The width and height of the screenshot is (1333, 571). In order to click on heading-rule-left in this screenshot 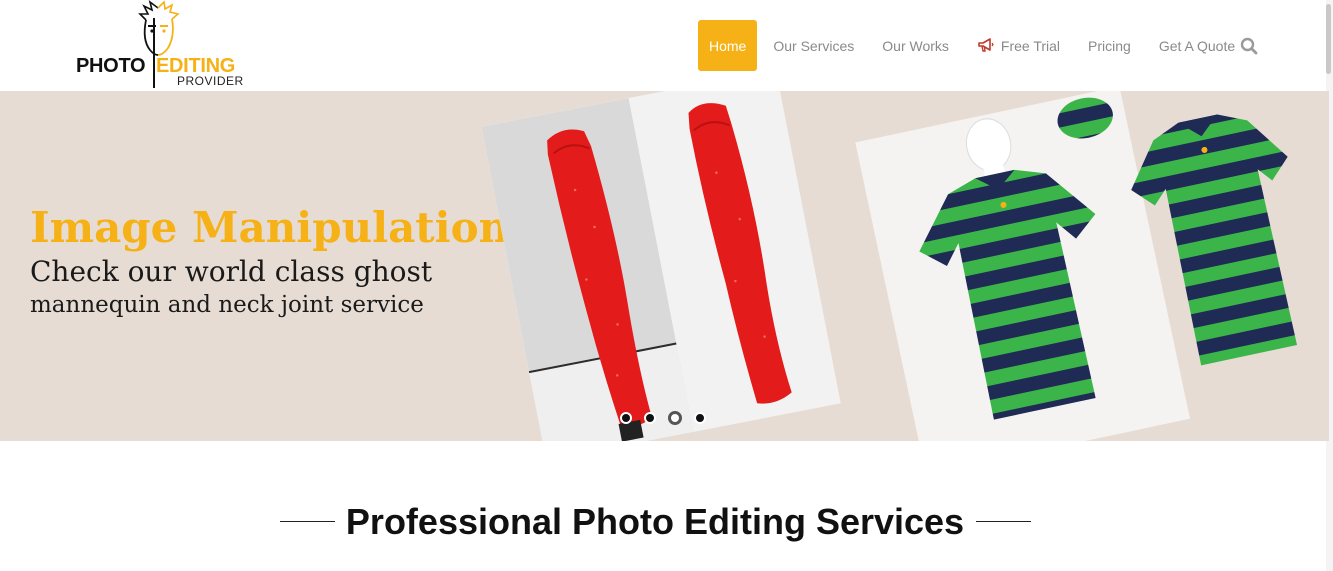, I will do `click(307, 521)`.